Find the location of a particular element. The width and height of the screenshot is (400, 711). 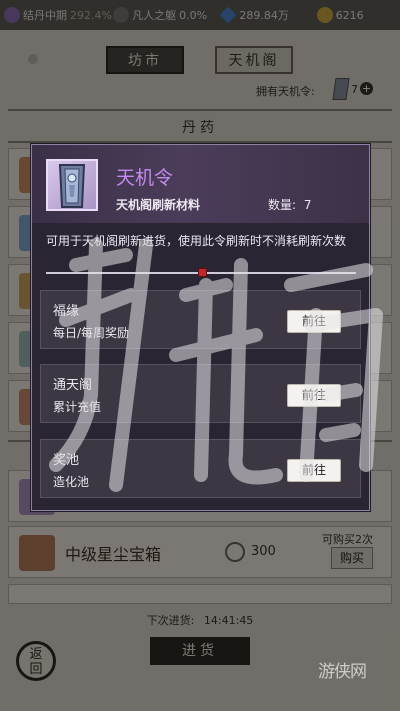

source-desc: 累计充值 is located at coordinates (77, 407).